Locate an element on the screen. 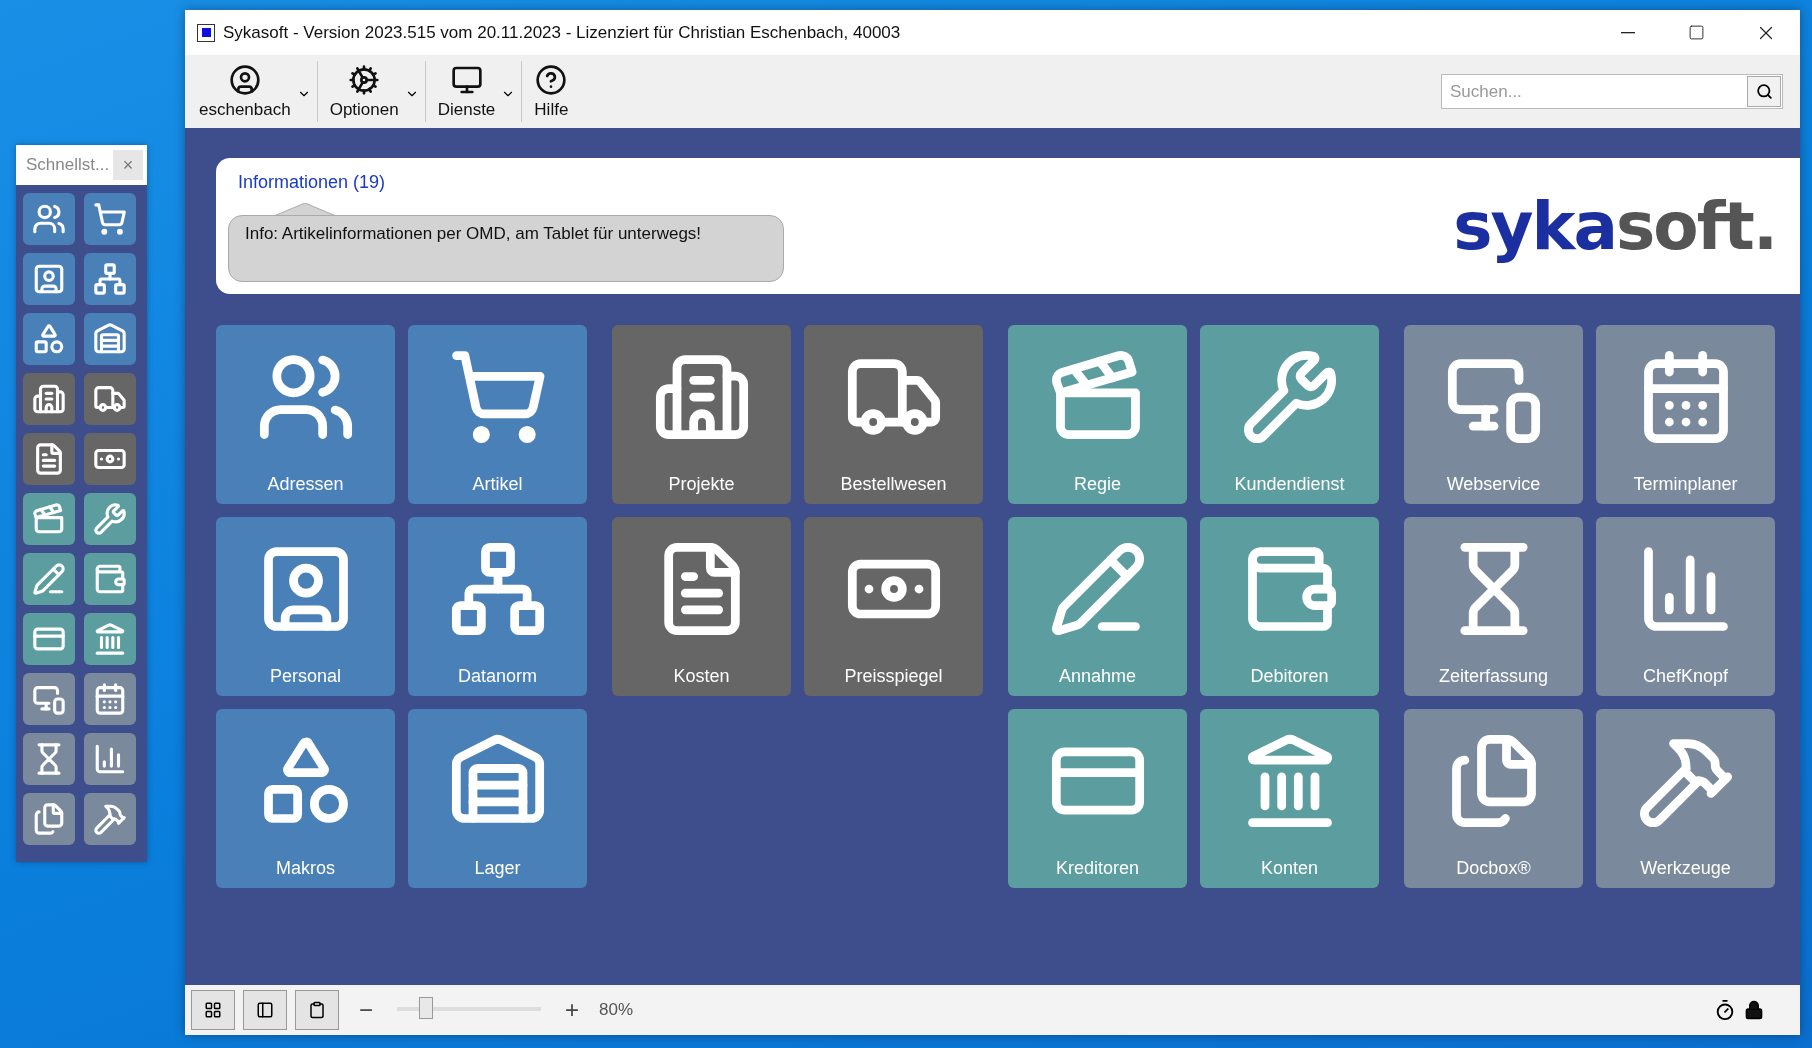  grid-icon is located at coordinates (213, 1010).